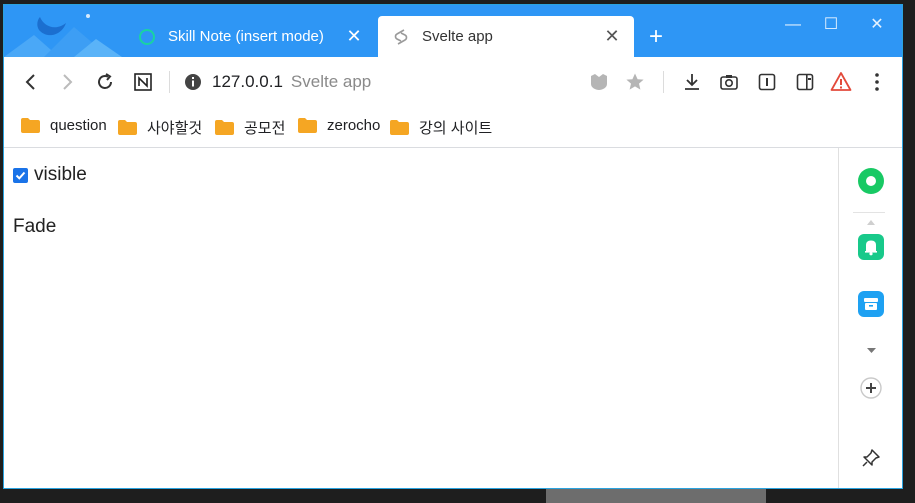 Image resolution: width=915 pixels, height=503 pixels. I want to click on archive-icon, so click(871, 304).